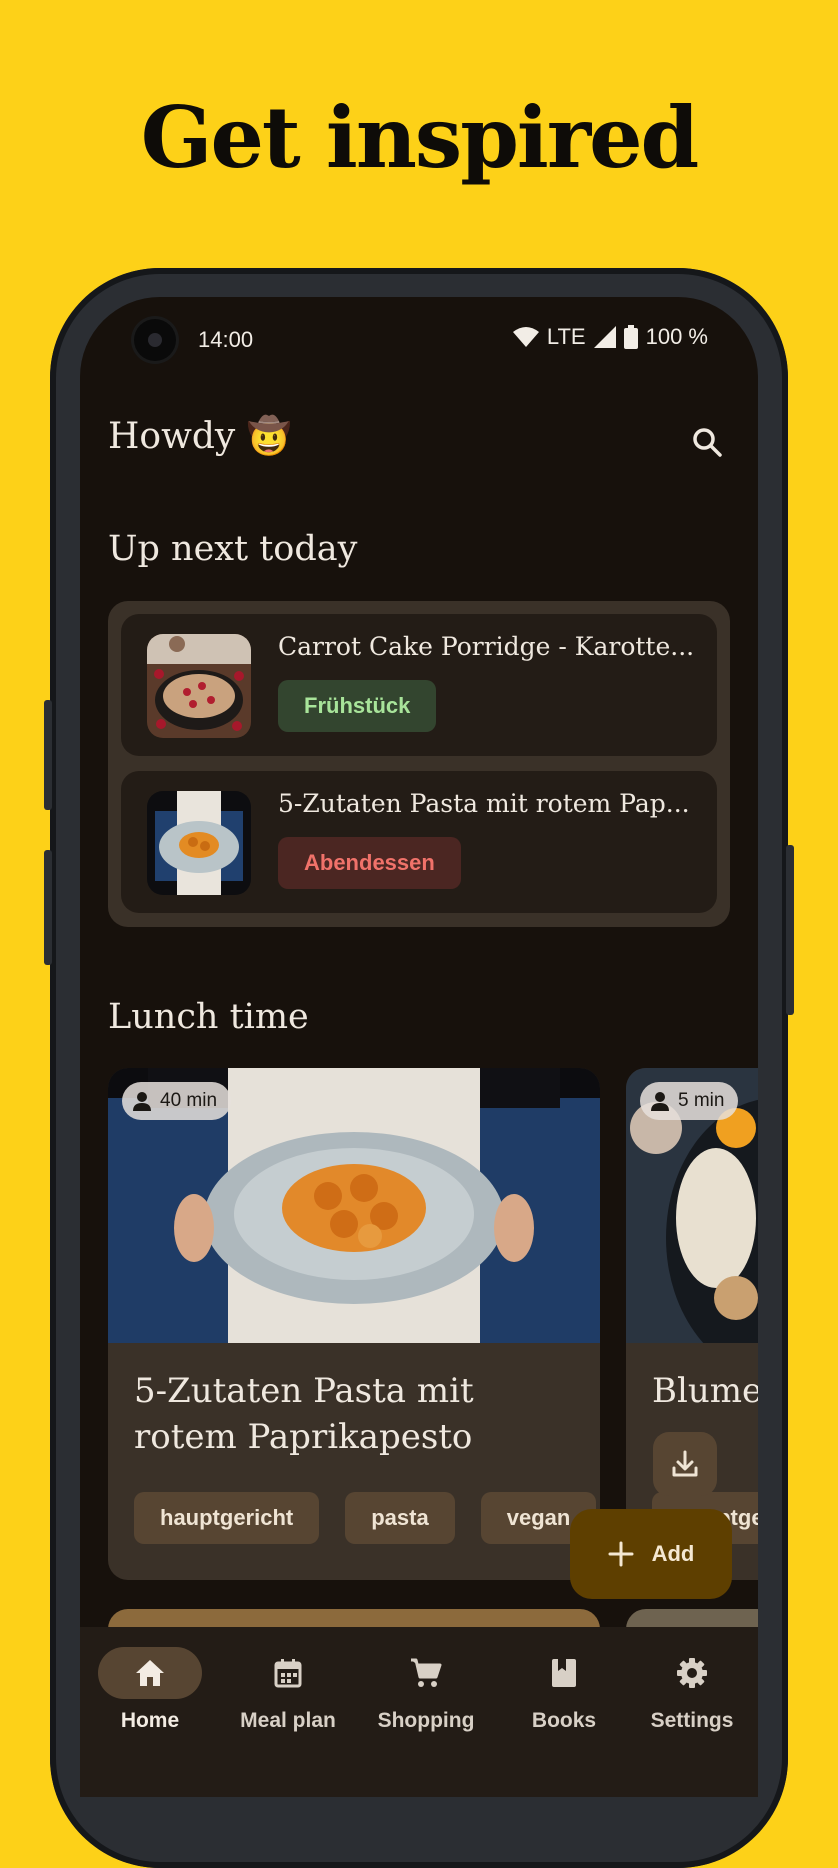  Describe the element at coordinates (354, 1205) in the screenshot. I see `recipe-image: 40 min` at that location.